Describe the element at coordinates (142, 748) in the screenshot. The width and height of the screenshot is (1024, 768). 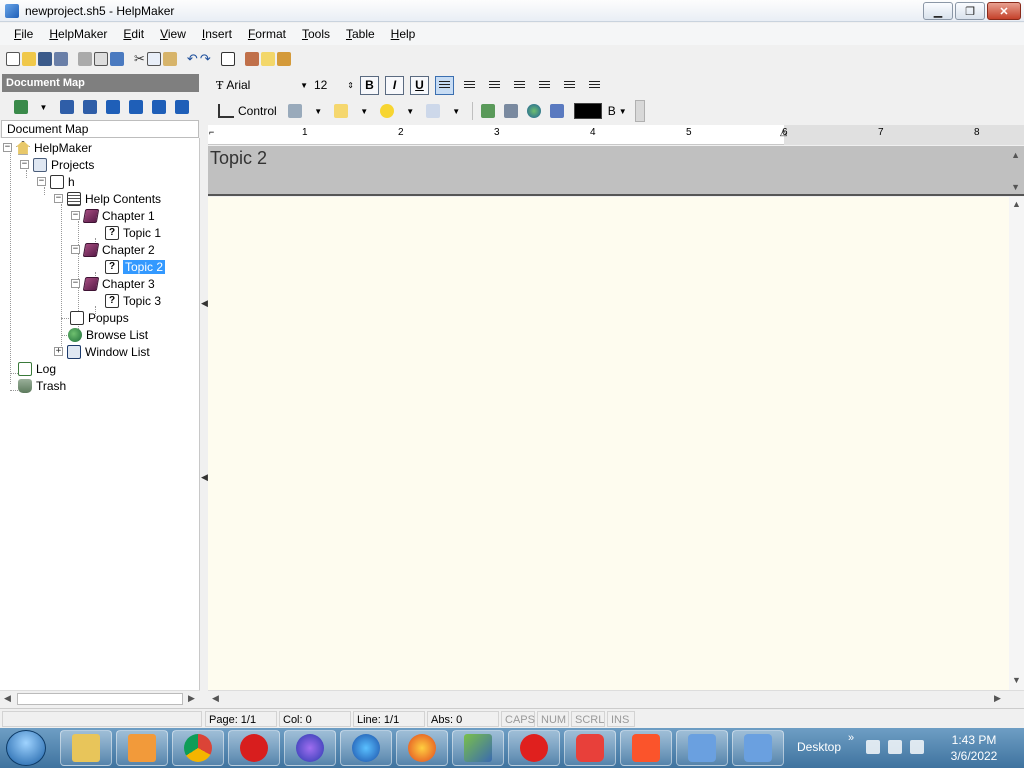
I see `taskbar-media-player` at that location.